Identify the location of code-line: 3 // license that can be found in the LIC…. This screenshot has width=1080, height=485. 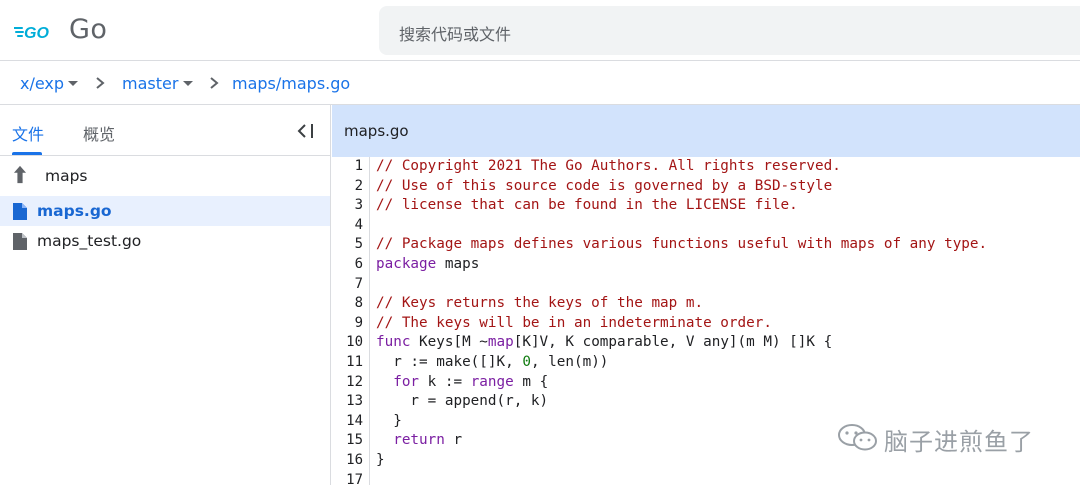
(706, 206).